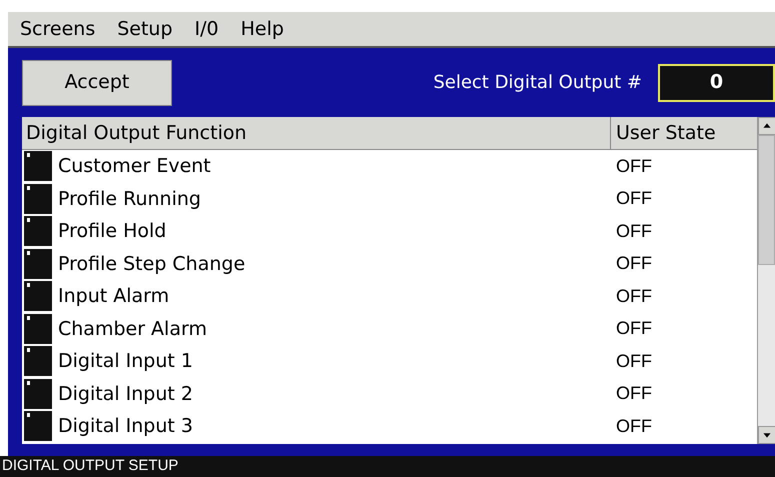 This screenshot has height=477, width=775. What do you see at coordinates (113, 231) in the screenshot?
I see `function-cell-text: Profile Hold` at bounding box center [113, 231].